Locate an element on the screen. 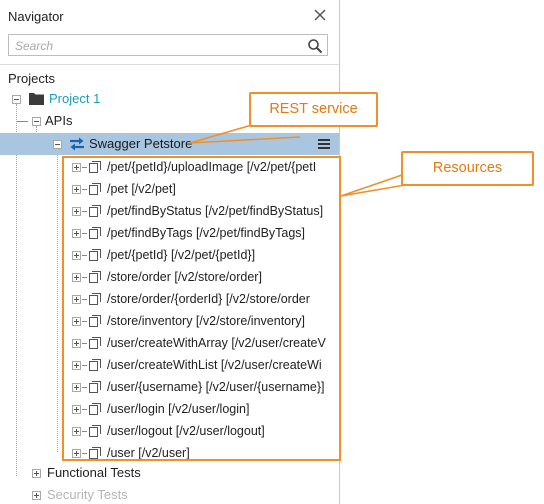  rest-service-callout: REST service is located at coordinates (313, 109).